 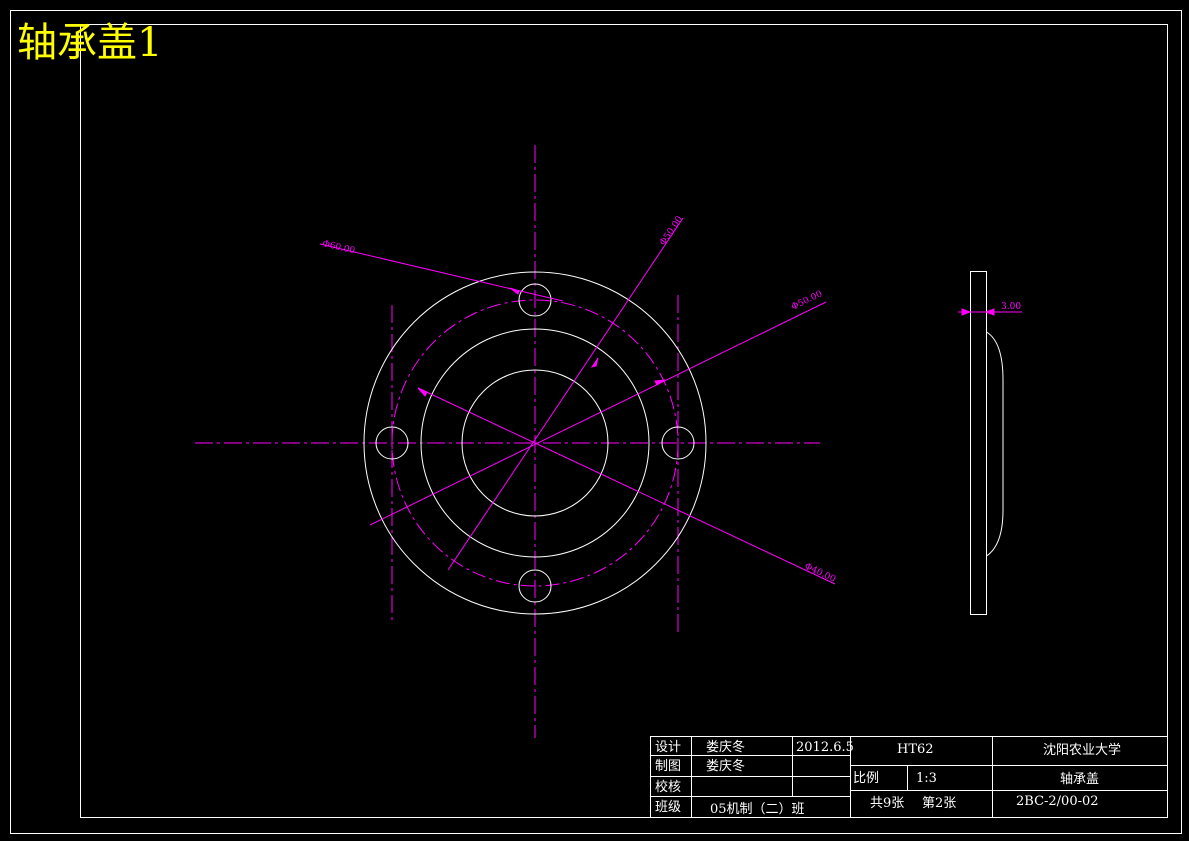 What do you see at coordinates (671, 230) in the screenshot?
I see `dim-text-d60: Φ50.00` at bounding box center [671, 230].